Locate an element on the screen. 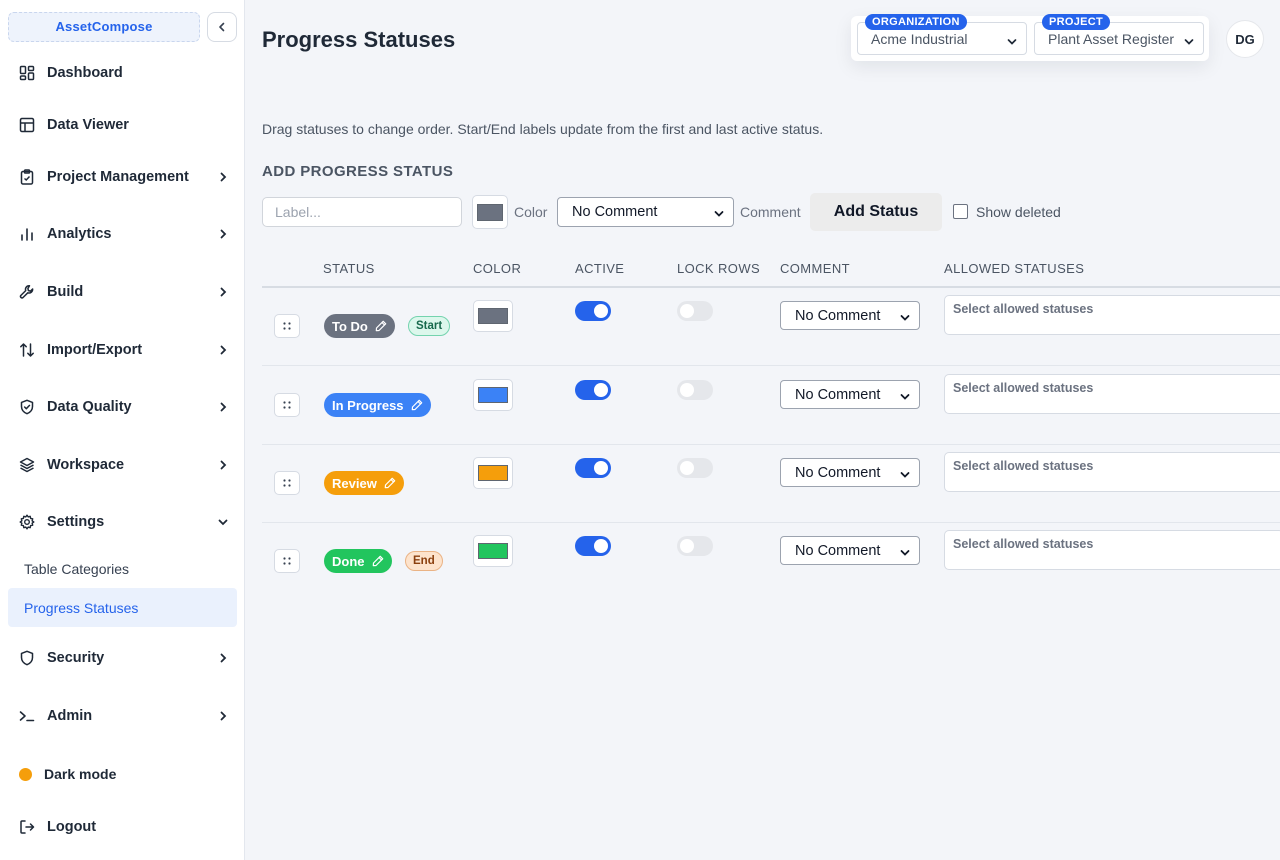 Image resolution: width=1280 pixels, height=860 pixels. sidebar-item-label: Workspace is located at coordinates (86, 465).